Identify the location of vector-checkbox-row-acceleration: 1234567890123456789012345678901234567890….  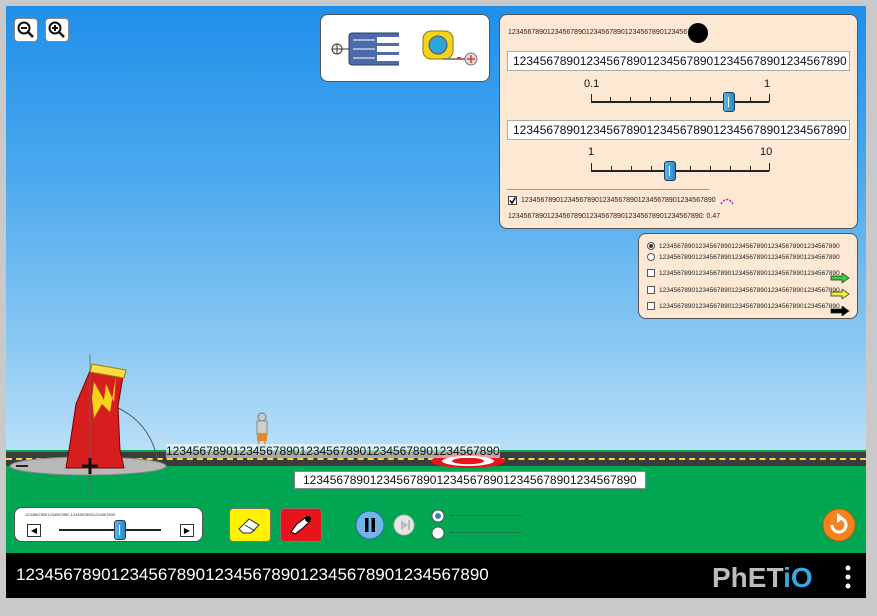
(743, 290).